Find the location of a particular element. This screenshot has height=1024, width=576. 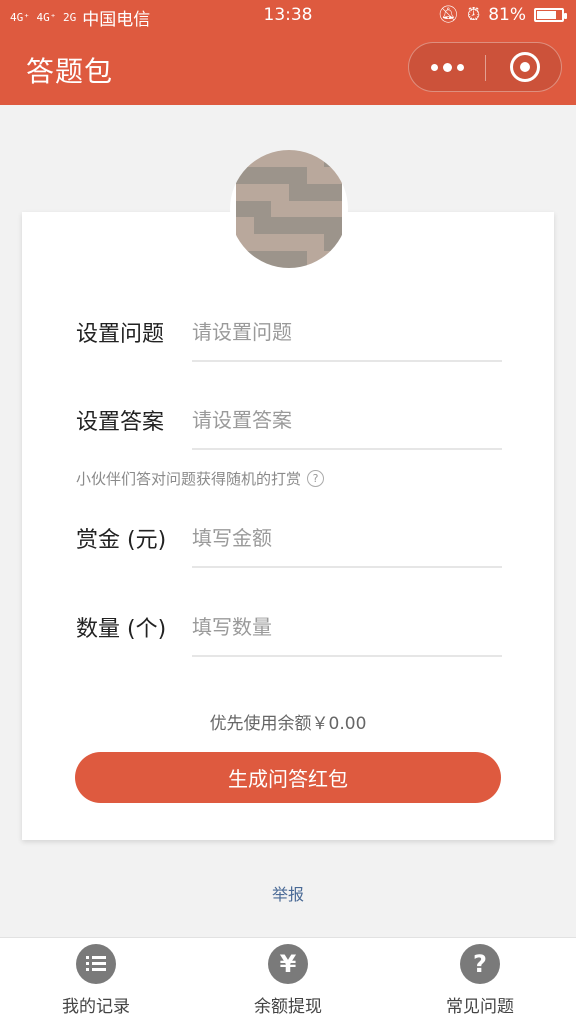

reward-label: 赏金 (元) is located at coordinates (121, 540).